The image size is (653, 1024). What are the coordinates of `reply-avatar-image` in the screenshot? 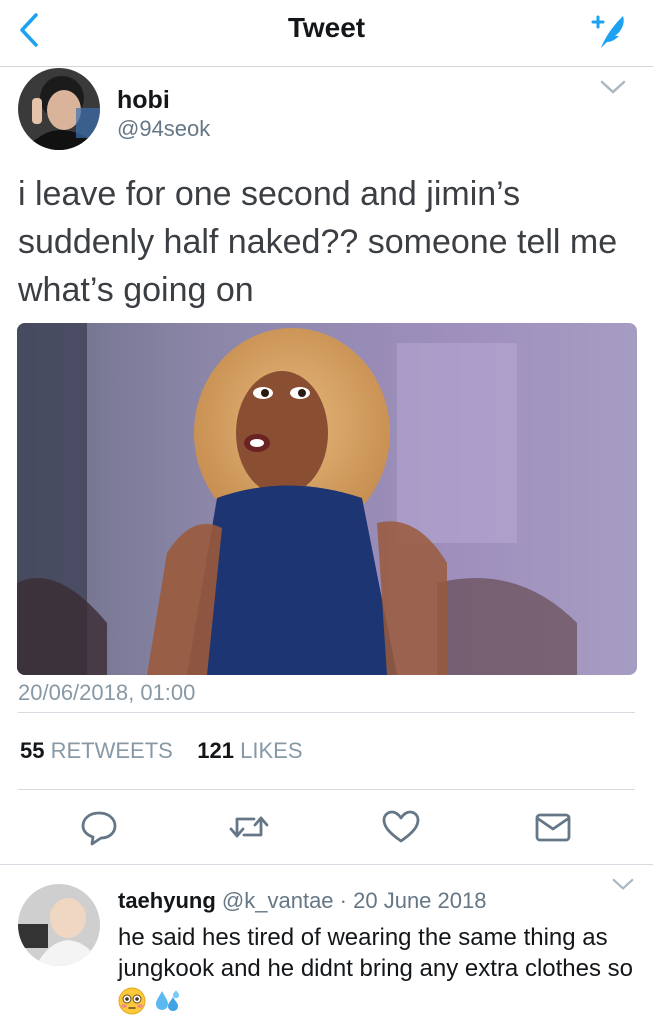 It's located at (59, 925).